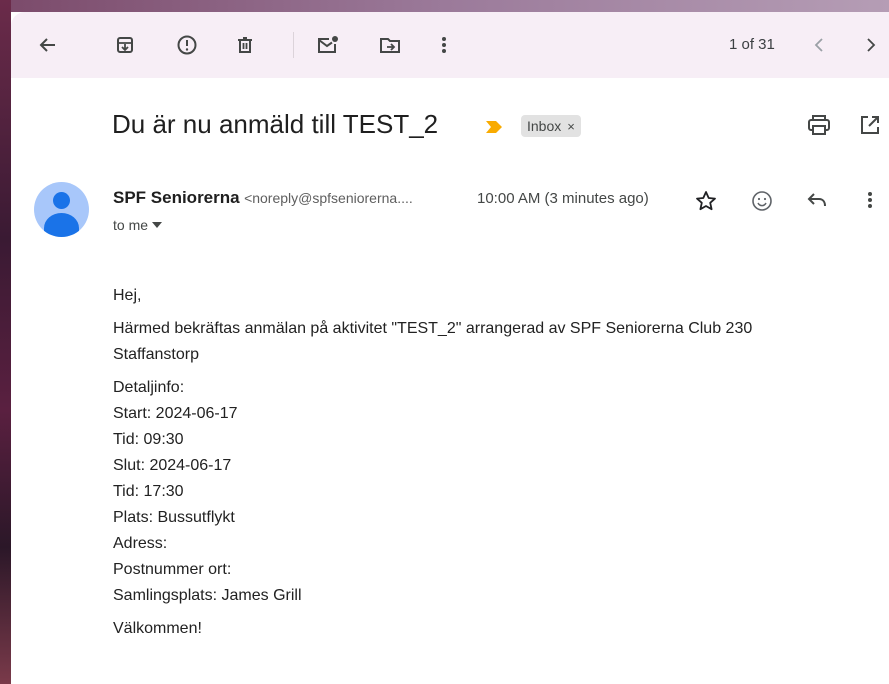  What do you see at coordinates (131, 225) in the screenshot?
I see `recipient-text: to me` at bounding box center [131, 225].